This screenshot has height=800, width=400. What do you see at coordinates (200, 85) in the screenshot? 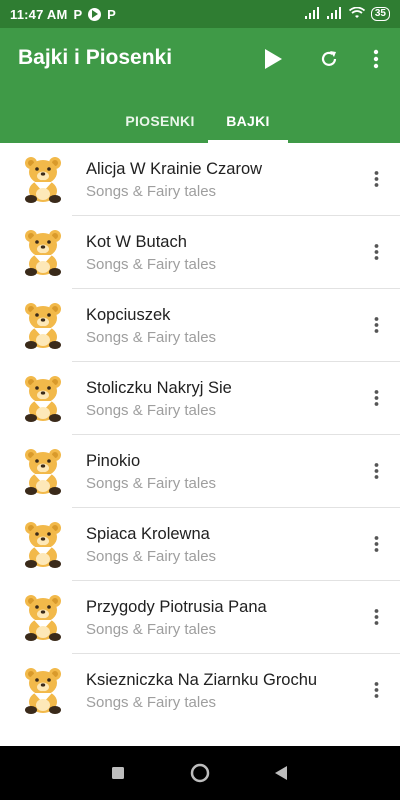
I see `app-bar: Bajki i Piosenki PIOSENKI BAJKI` at bounding box center [200, 85].